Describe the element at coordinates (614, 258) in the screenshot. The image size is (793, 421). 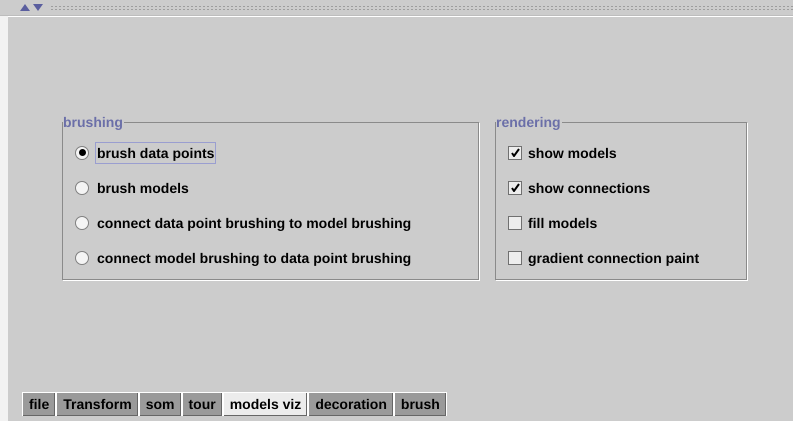
I see `option-label: gradient connection paint` at that location.